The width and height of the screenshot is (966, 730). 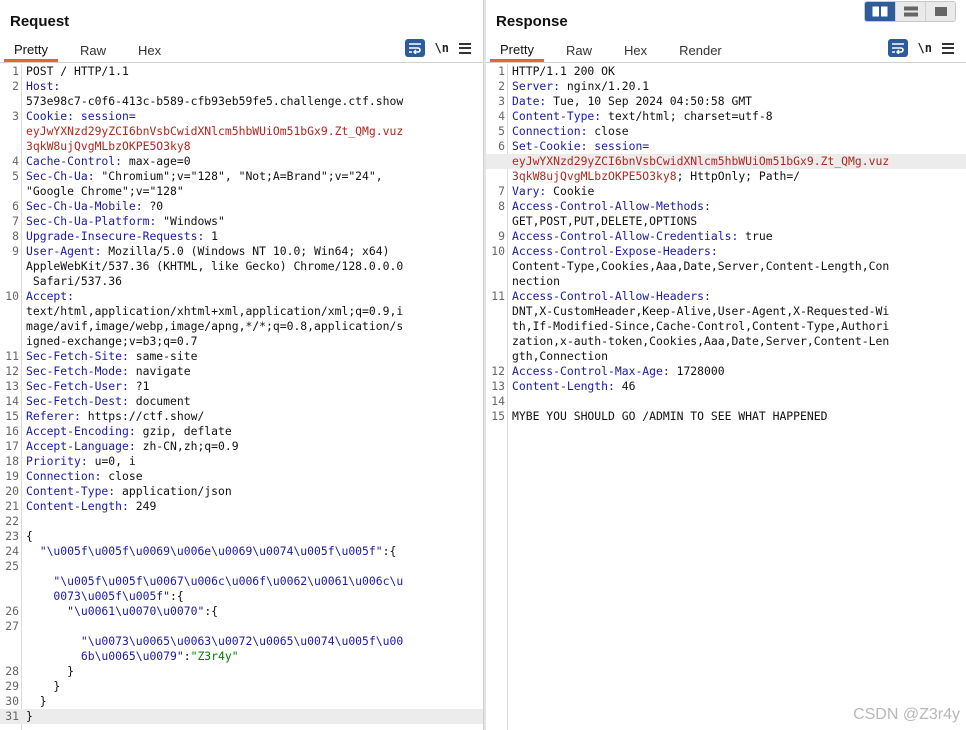 What do you see at coordinates (536, 281) in the screenshot?
I see `code-token: nection` at bounding box center [536, 281].